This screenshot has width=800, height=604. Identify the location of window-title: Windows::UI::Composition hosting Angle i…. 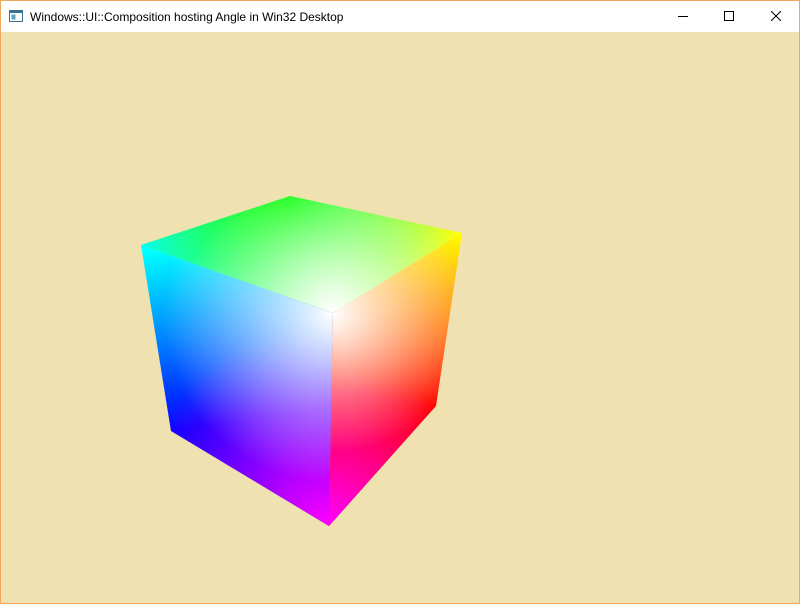
(187, 17).